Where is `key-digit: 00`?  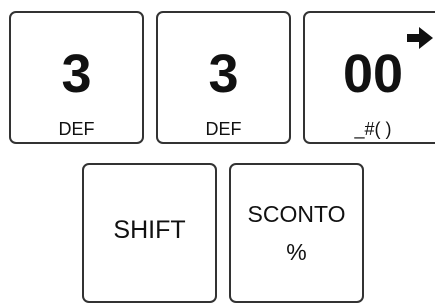
key-digit: 00 is located at coordinates (373, 74).